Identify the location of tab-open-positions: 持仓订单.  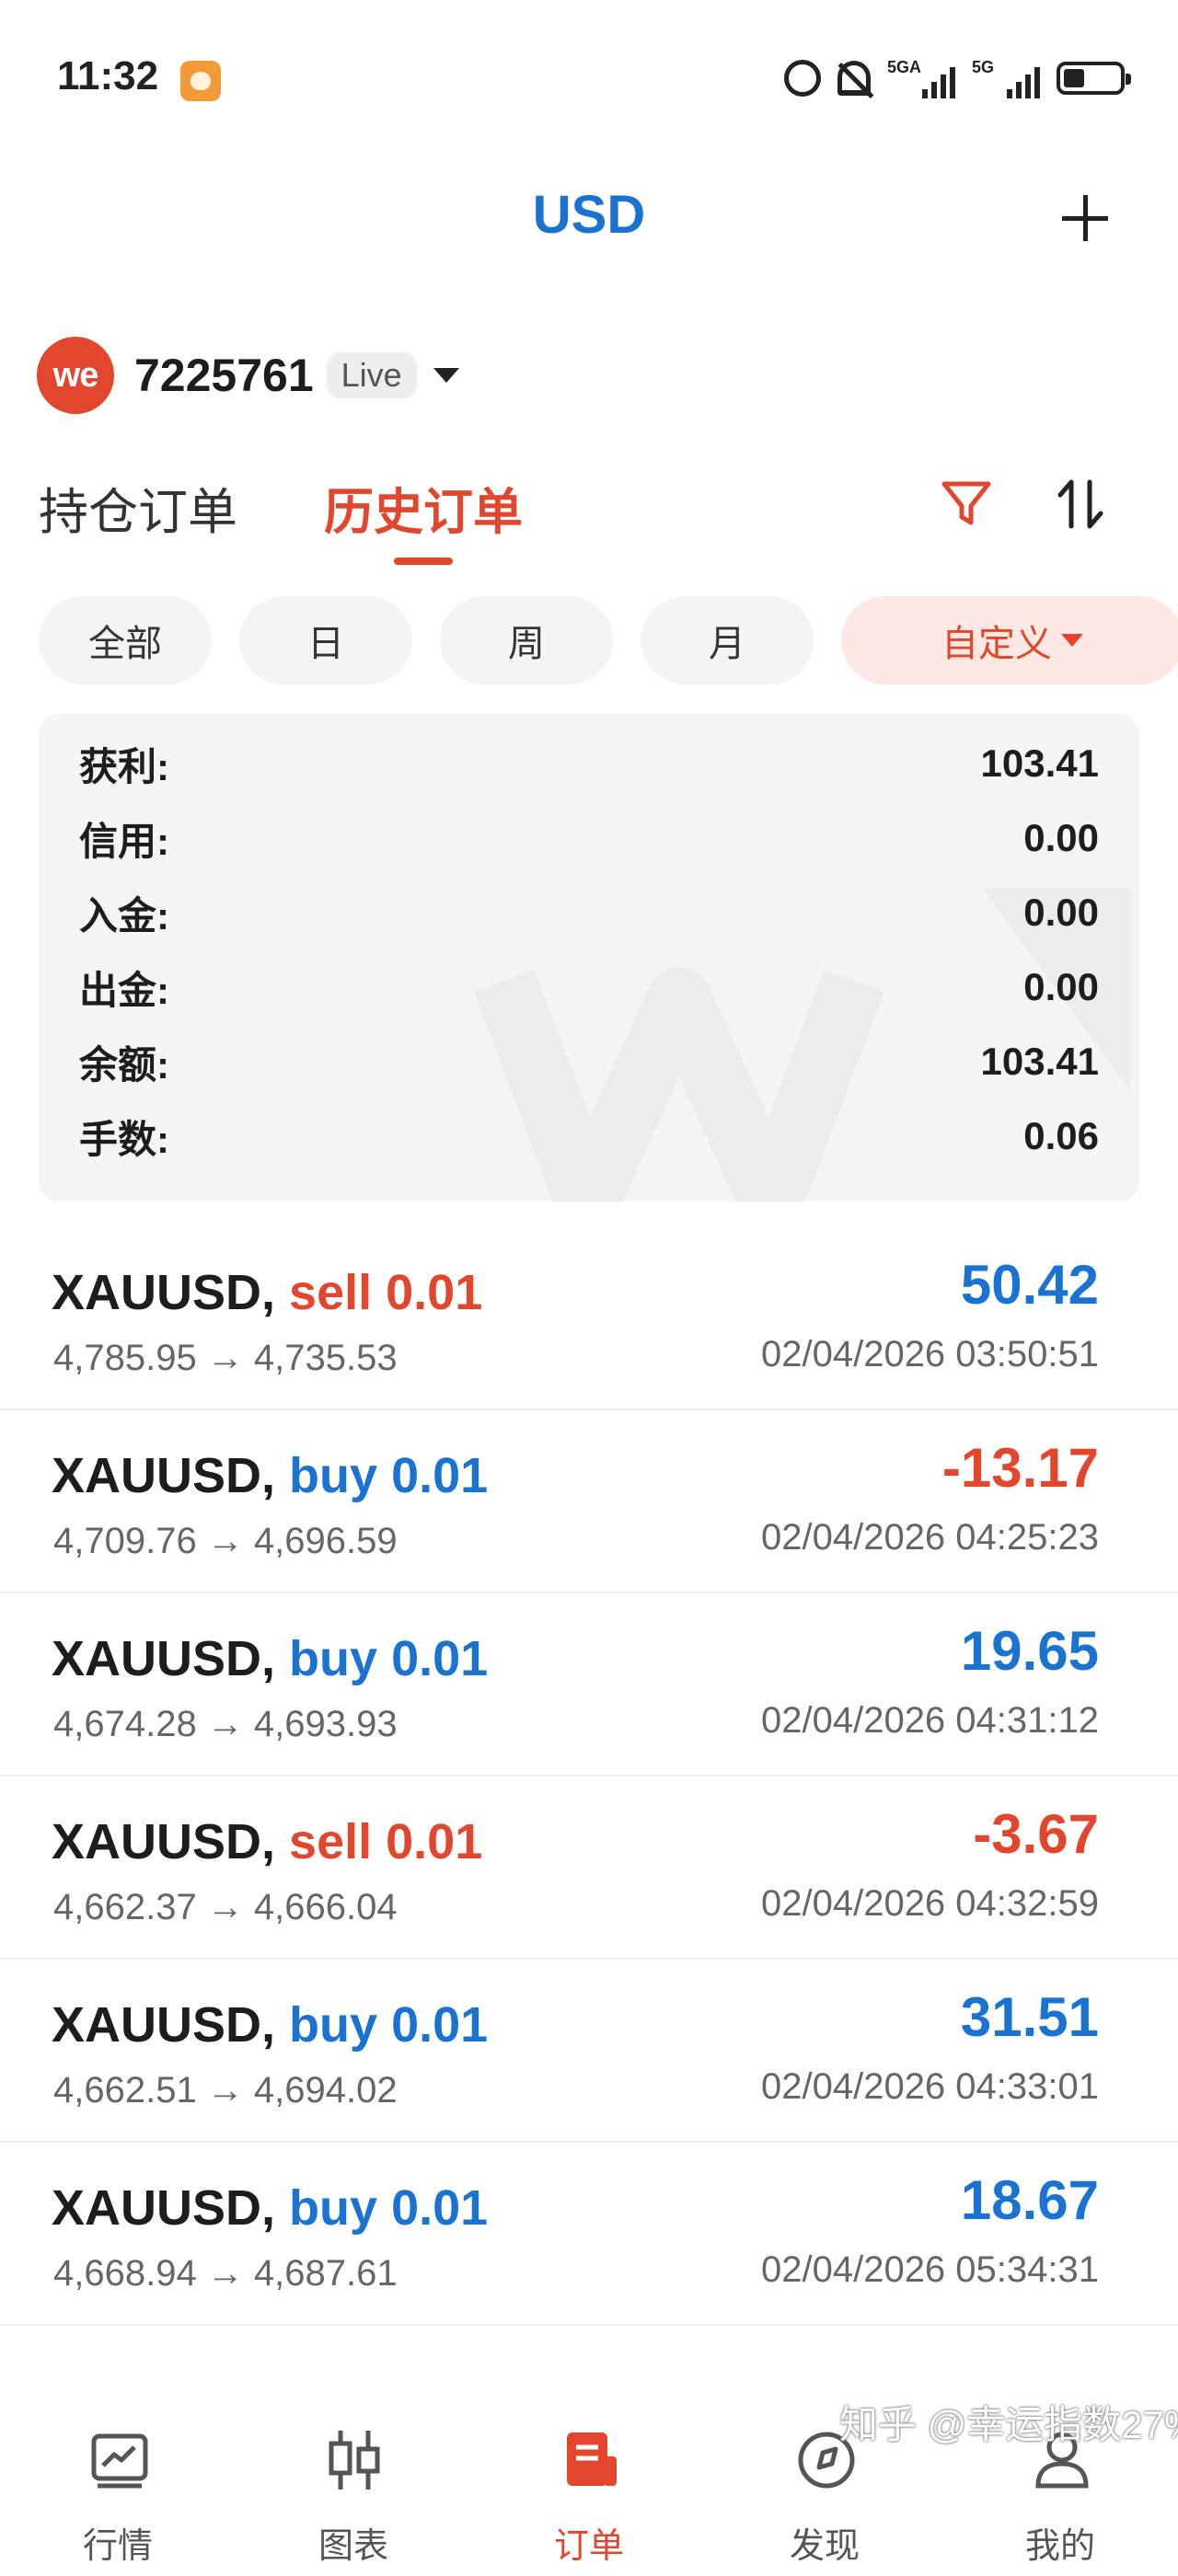
(138, 507).